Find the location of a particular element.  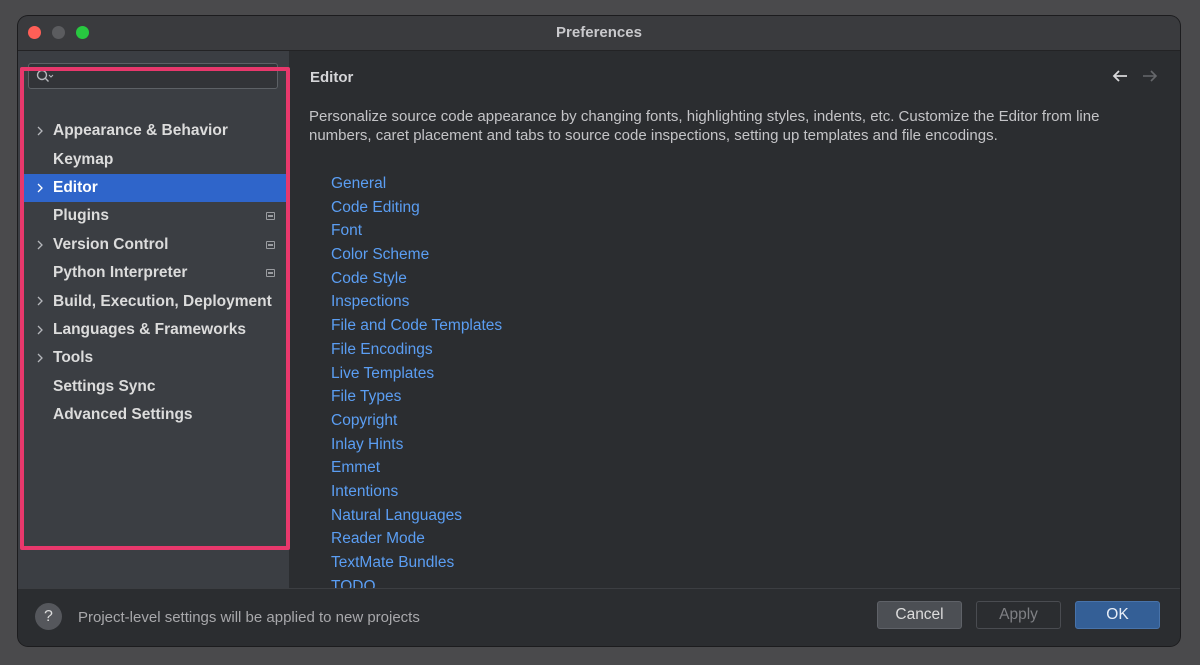

sidebar-item-settings-sync: Settings Sync is located at coordinates (156, 387).